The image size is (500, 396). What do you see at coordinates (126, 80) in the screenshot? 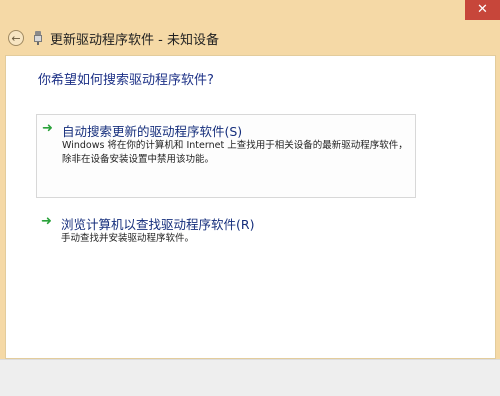
I see `search-question-heading: 你希望如何搜索驱动程序软件?` at bounding box center [126, 80].